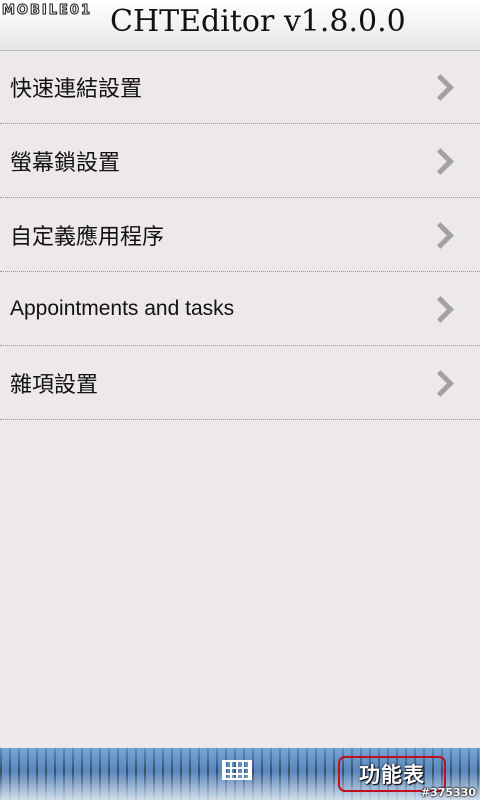  What do you see at coordinates (87, 237) in the screenshot?
I see `menu-item-label: 自定義應用程序` at bounding box center [87, 237].